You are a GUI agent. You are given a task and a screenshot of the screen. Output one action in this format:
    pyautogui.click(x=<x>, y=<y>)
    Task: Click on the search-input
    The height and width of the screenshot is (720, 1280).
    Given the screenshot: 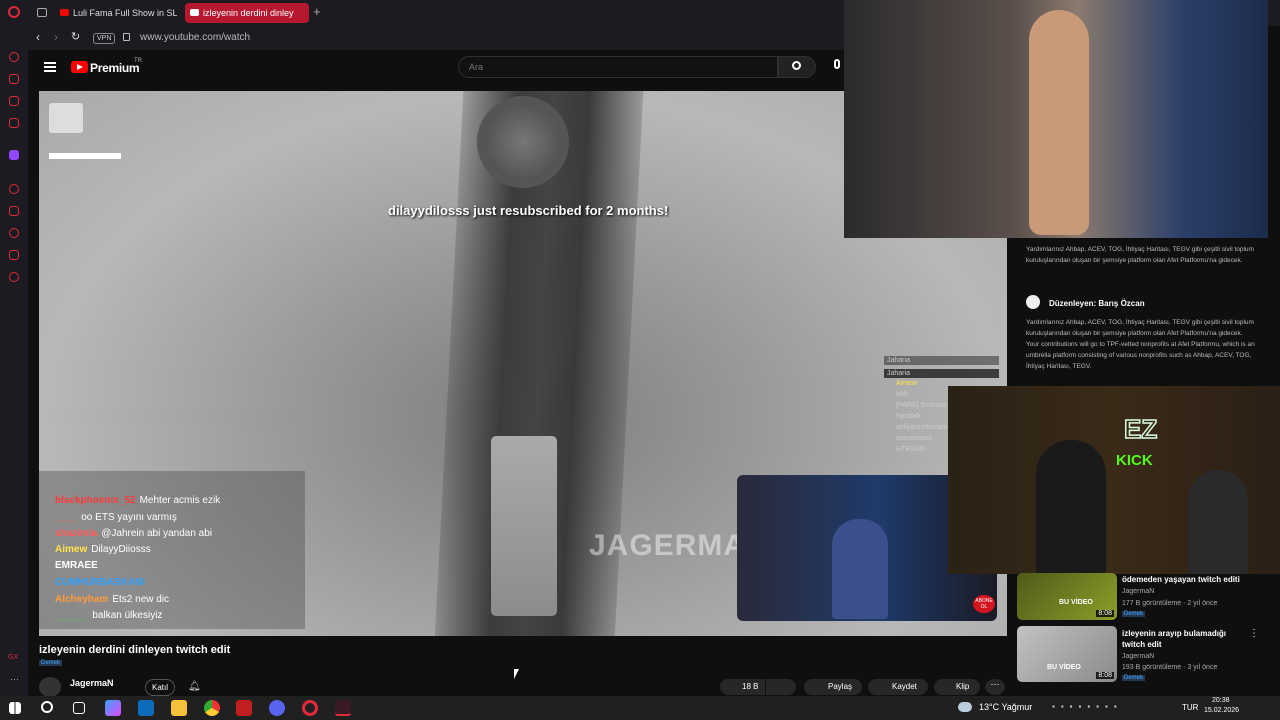 What is the action you would take?
    pyautogui.click(x=618, y=67)
    